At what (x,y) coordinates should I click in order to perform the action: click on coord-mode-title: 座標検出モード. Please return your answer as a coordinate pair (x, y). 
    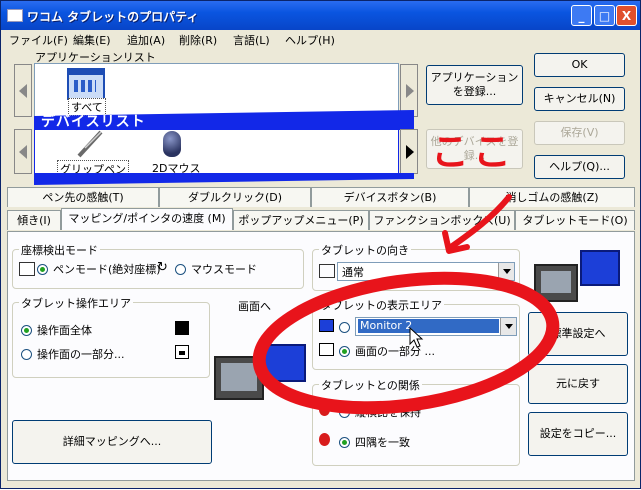
    Looking at the image, I should click on (59, 250).